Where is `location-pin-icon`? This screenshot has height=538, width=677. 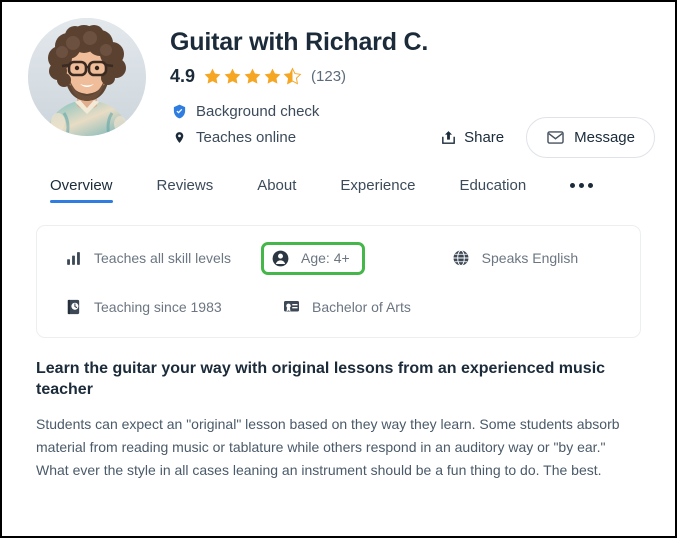
location-pin-icon is located at coordinates (179, 137).